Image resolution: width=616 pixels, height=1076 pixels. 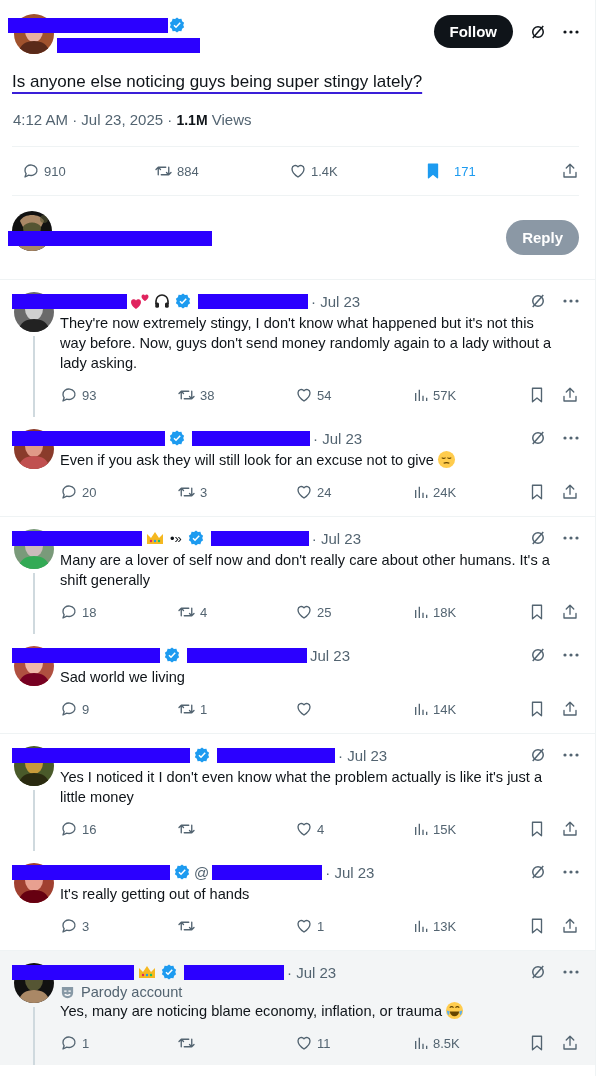 What do you see at coordinates (86, 1043) in the screenshot?
I see `reply-count: 1` at bounding box center [86, 1043].